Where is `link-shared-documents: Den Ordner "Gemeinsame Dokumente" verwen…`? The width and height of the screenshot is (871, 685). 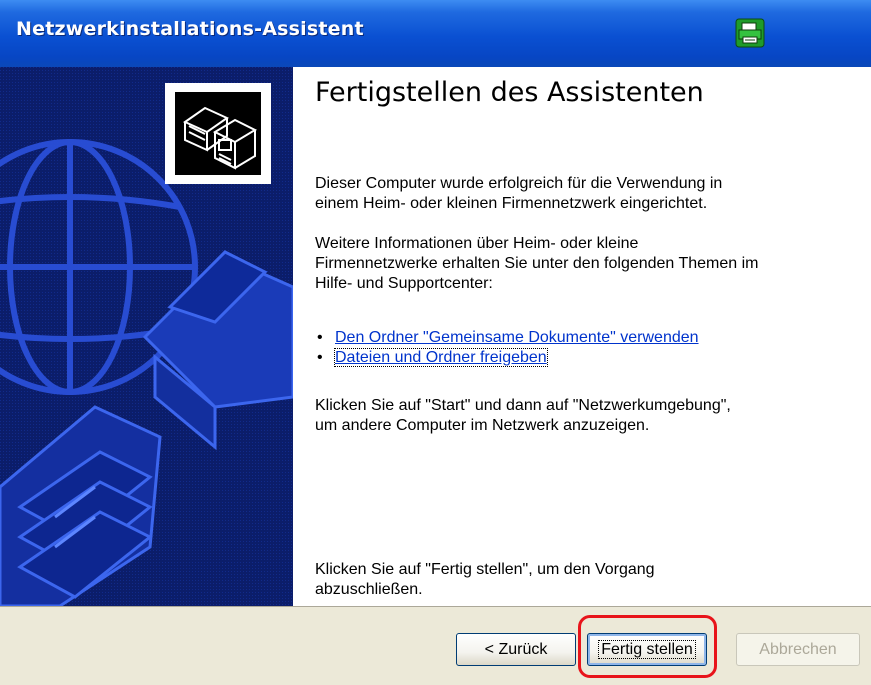 link-shared-documents: Den Ordner "Gemeinsame Dokumente" verwen… is located at coordinates (517, 337).